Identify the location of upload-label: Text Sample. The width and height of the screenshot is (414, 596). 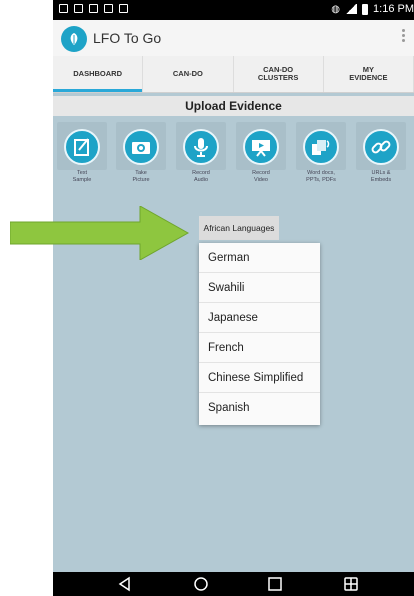
(82, 176).